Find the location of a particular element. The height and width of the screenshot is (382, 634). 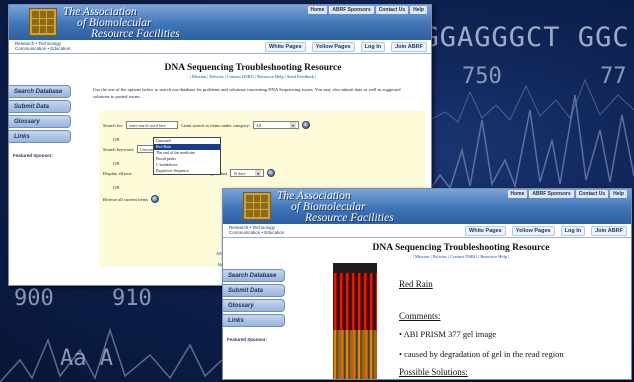

browse-label: Browse all current items is located at coordinates (126, 199).